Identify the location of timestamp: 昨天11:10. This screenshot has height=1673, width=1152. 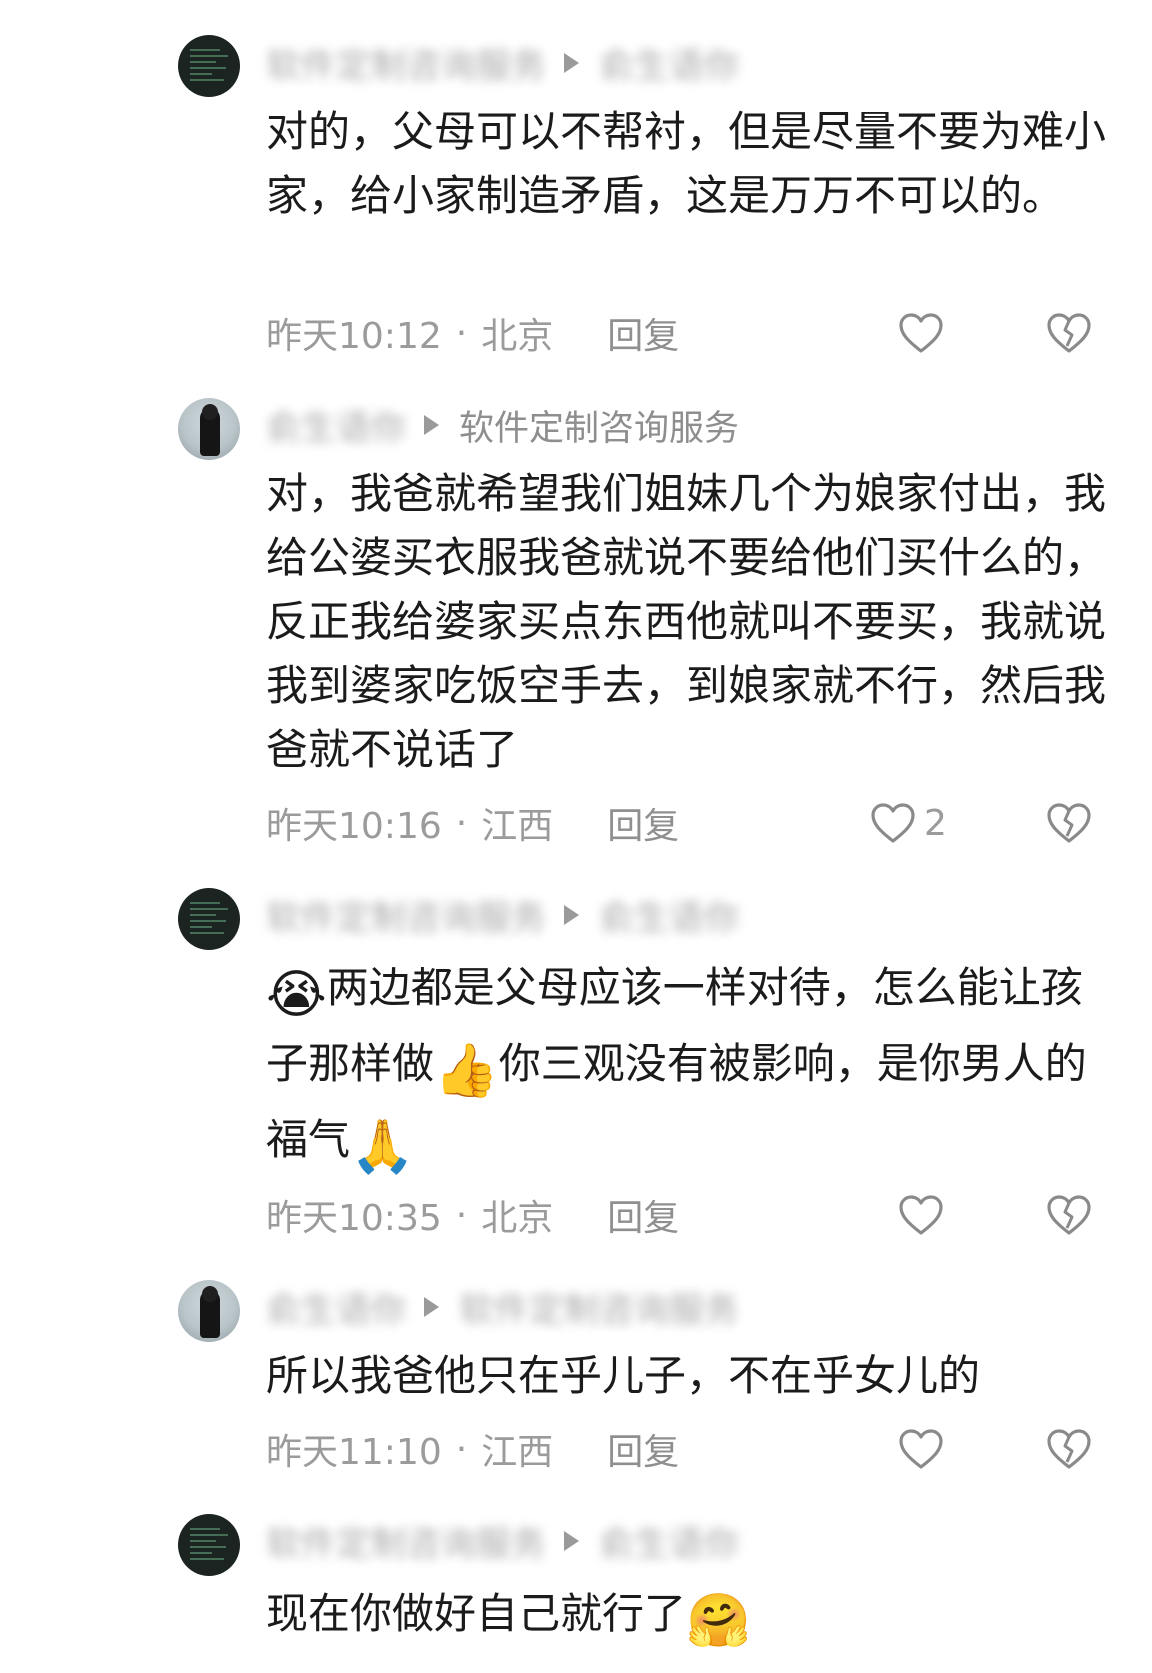
(354, 1452).